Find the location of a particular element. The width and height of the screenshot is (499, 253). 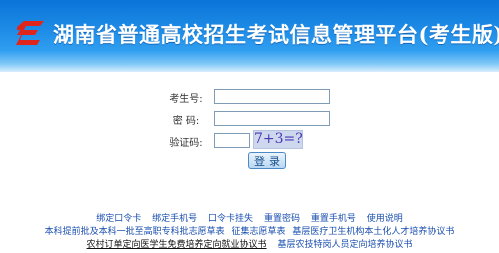

link-agri-tech-agreement: 基层农技特岗人员定向培养协议书 is located at coordinates (344, 245).